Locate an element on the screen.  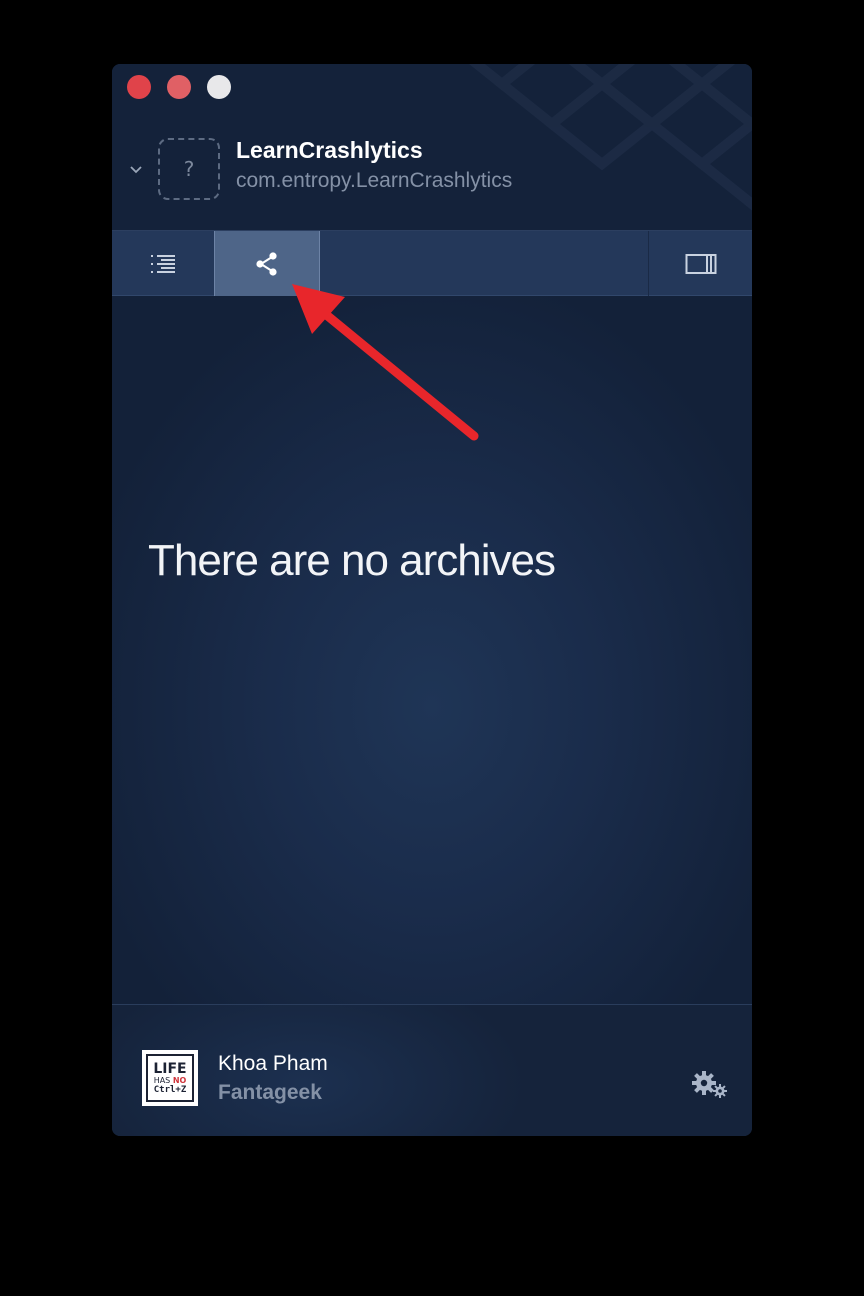
app-icon-placeholder: ? is located at coordinates (189, 169).